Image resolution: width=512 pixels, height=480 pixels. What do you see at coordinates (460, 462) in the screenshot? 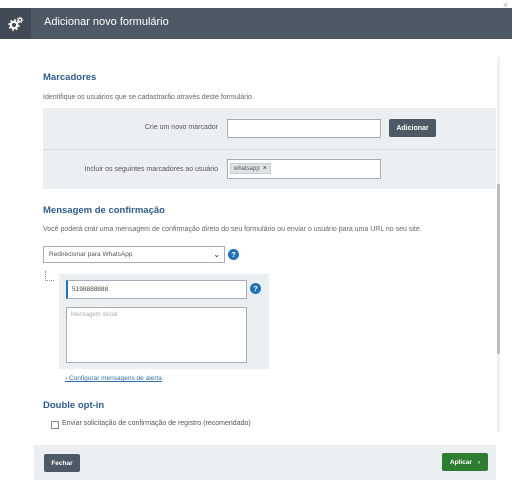
I see `apply-label: Aplicar` at bounding box center [460, 462].